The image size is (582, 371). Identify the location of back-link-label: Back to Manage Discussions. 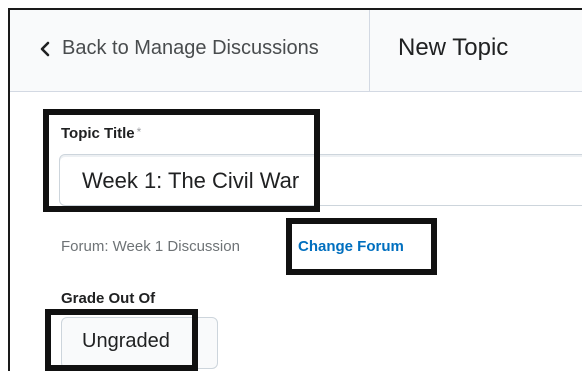
(190, 48).